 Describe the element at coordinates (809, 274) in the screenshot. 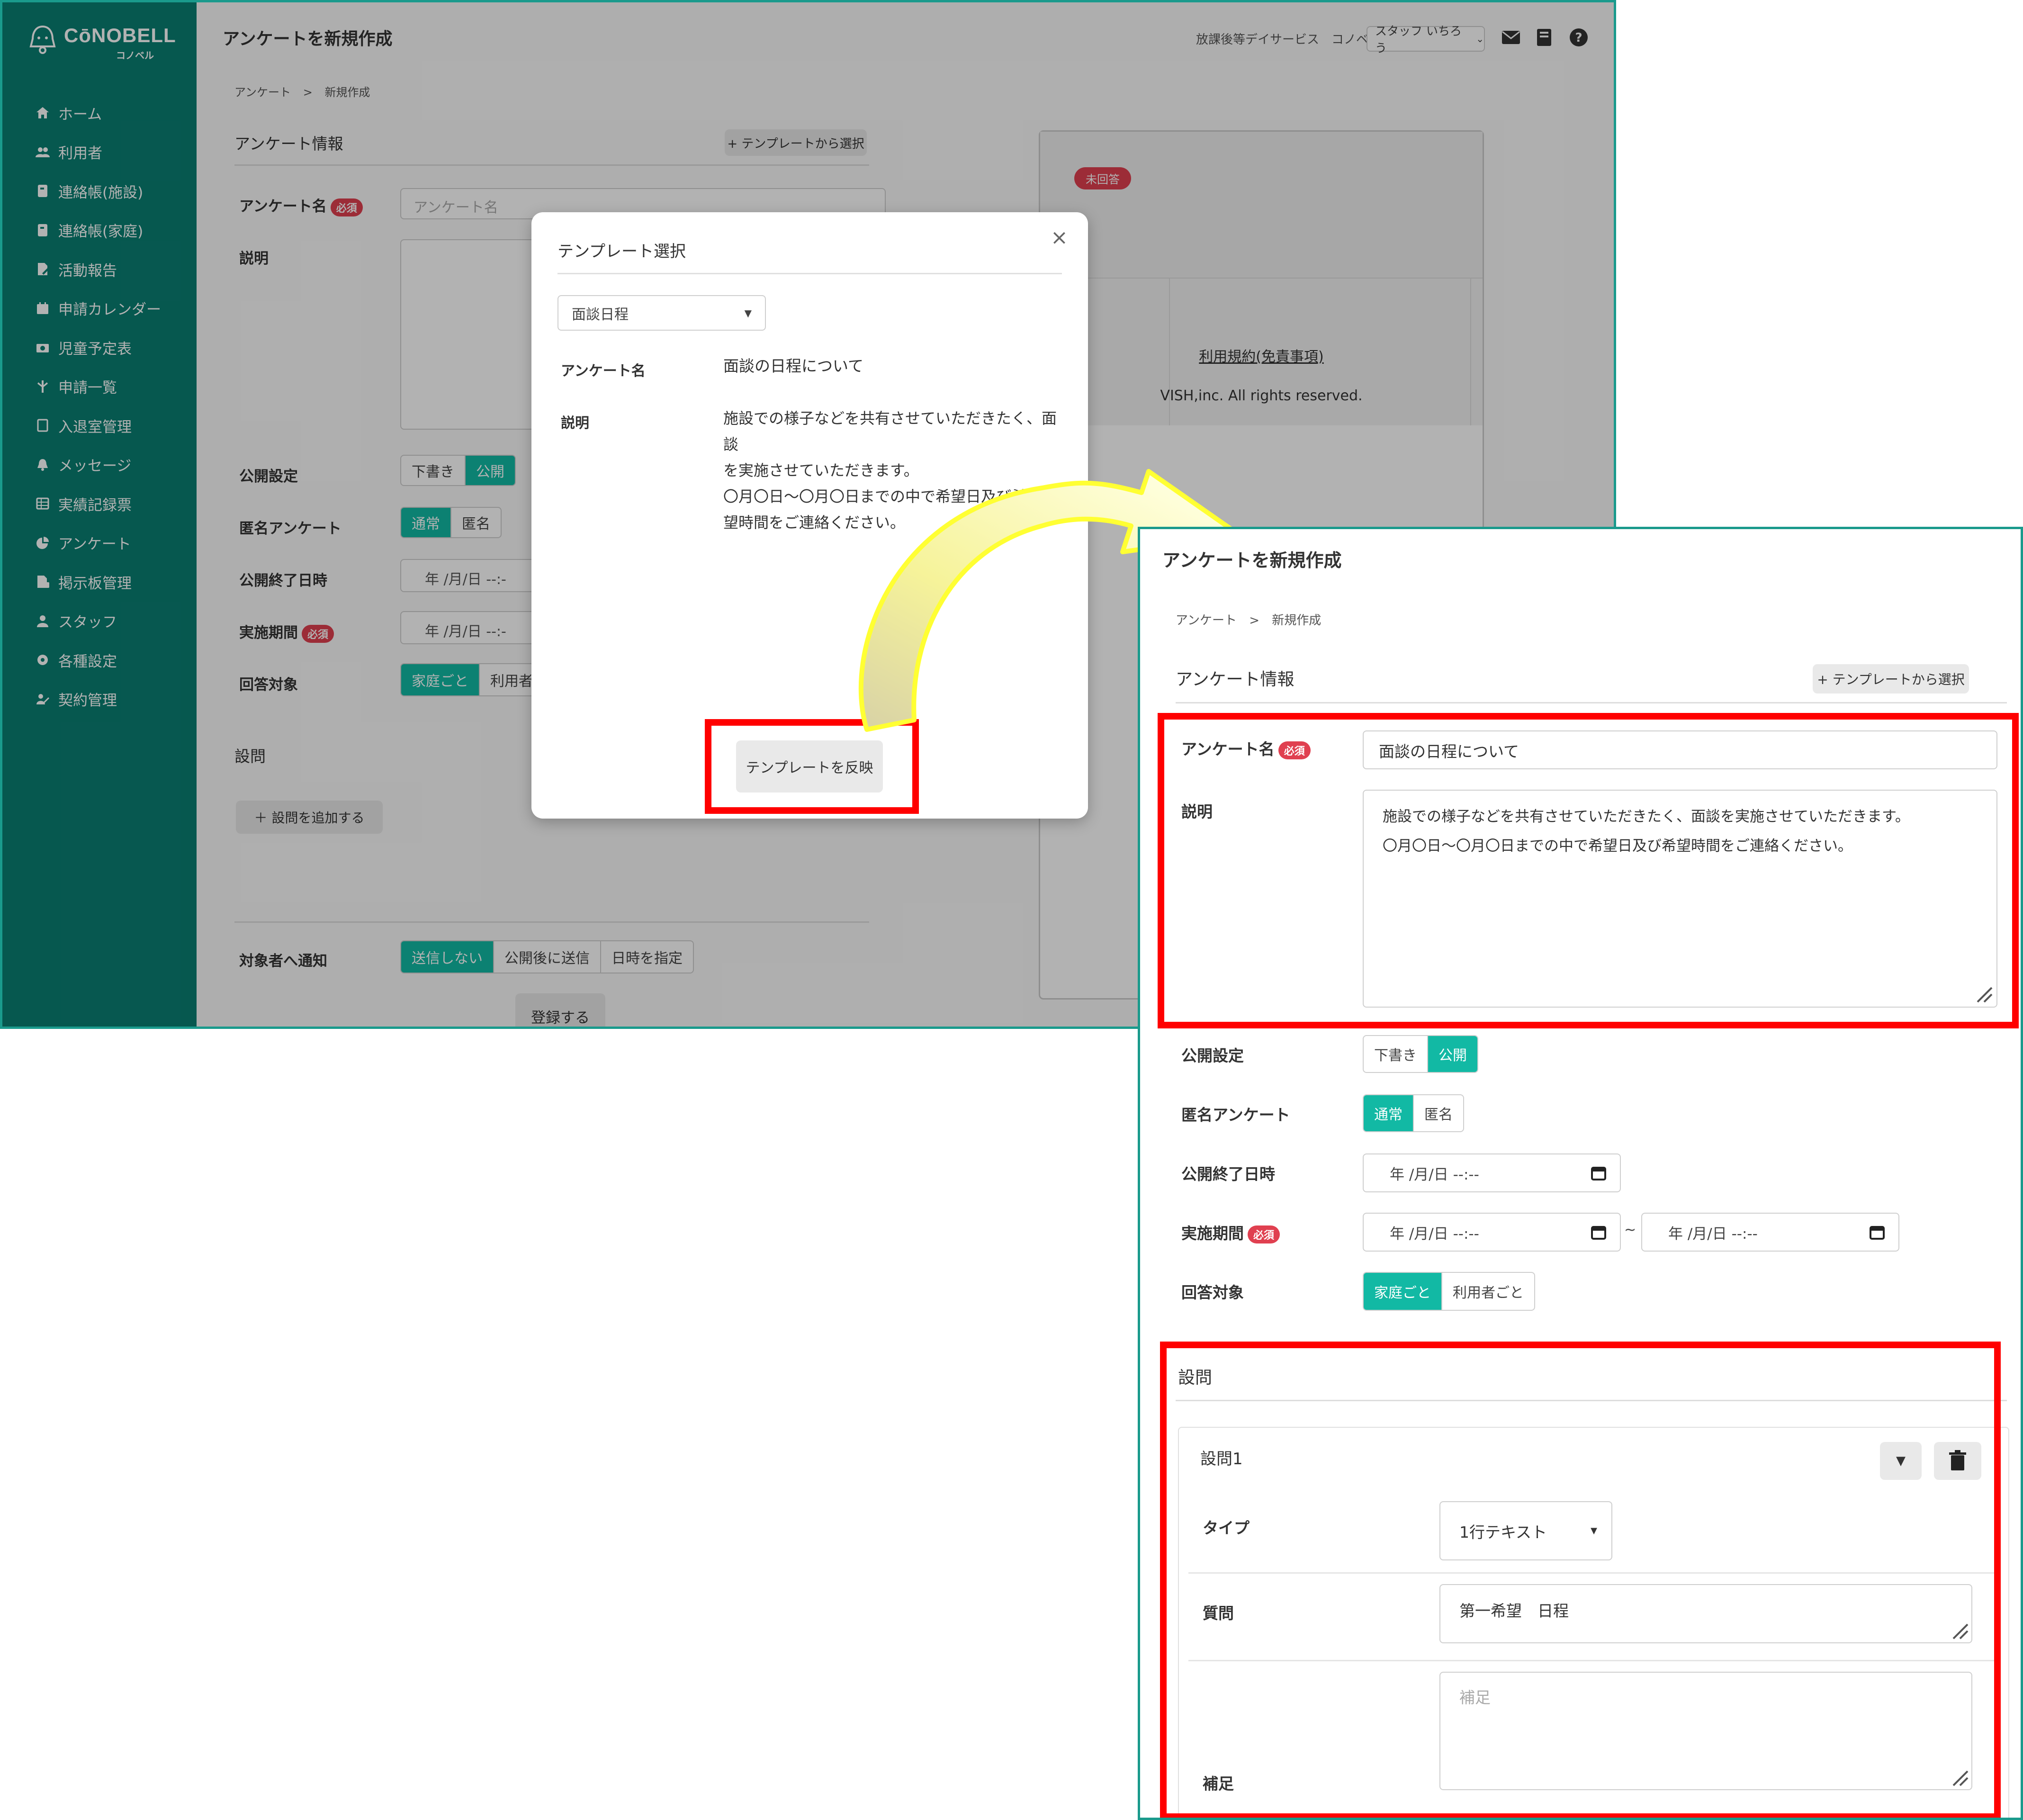

I see `modal-divider` at that location.